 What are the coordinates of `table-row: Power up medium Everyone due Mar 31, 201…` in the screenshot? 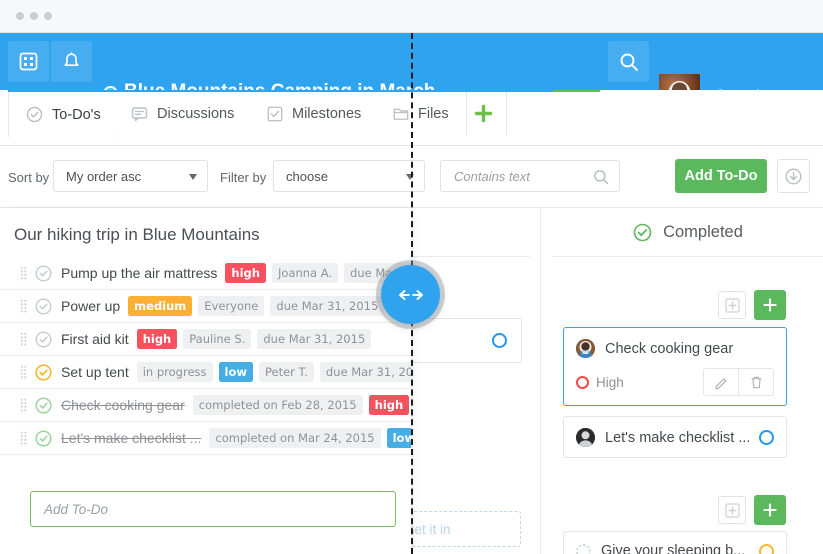 It's located at (205, 306).